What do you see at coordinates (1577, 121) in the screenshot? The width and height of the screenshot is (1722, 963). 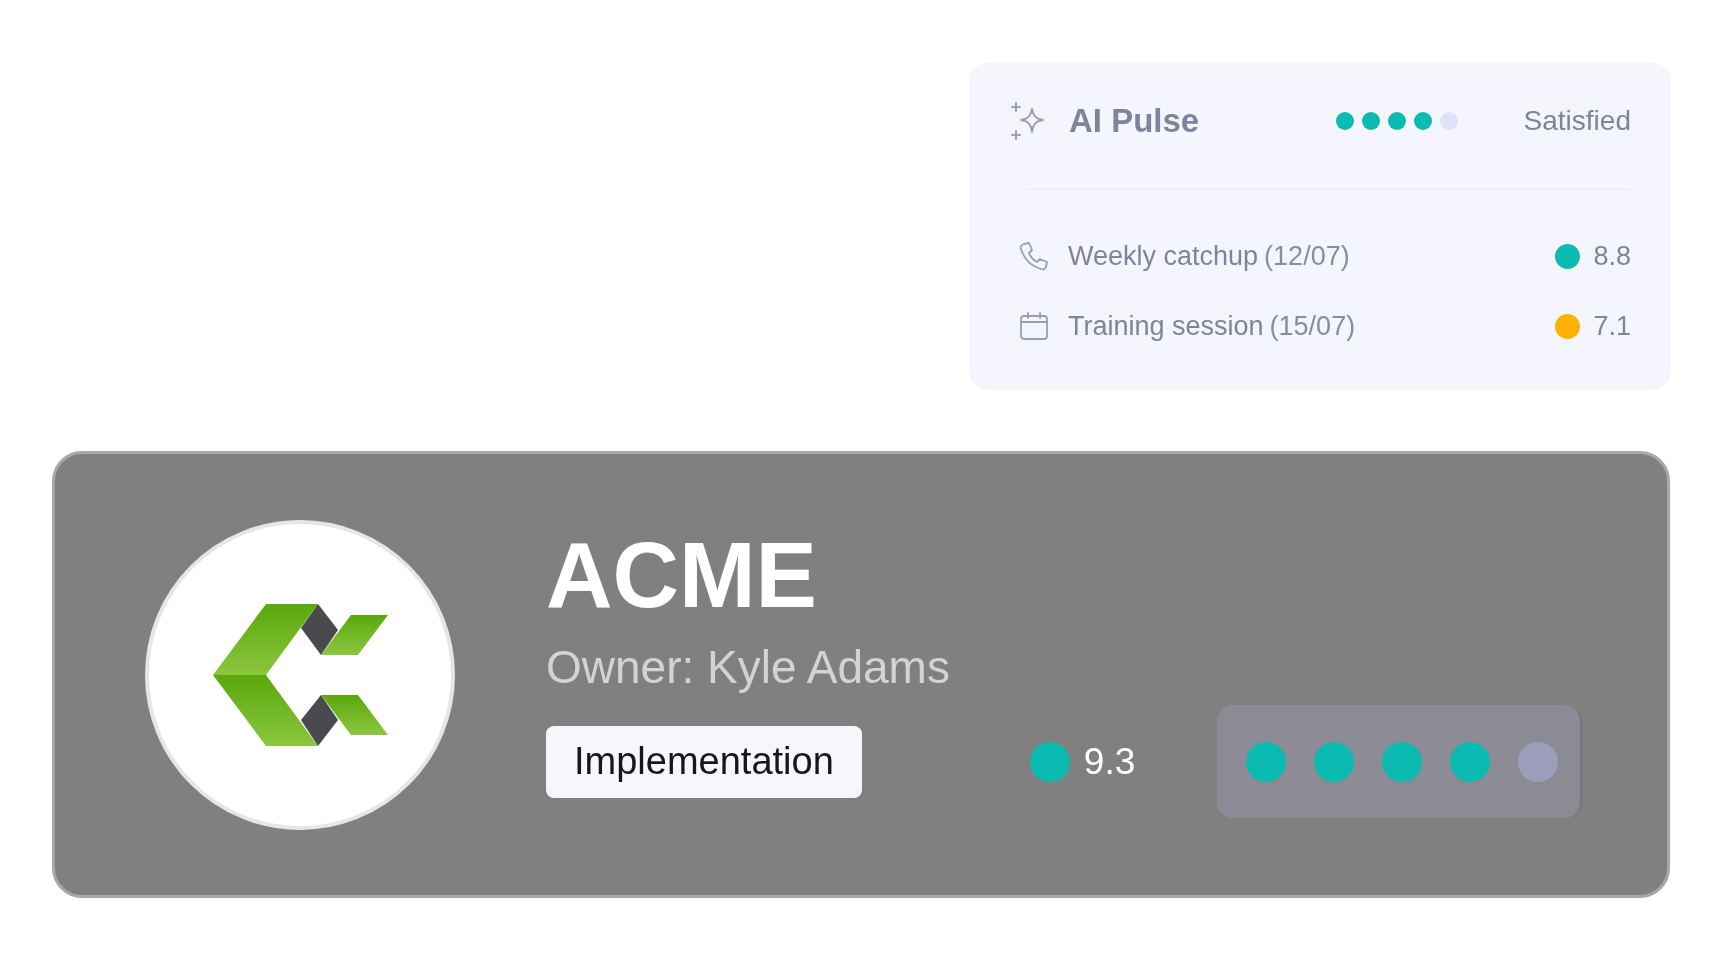 I see `status-label: Satisfied` at bounding box center [1577, 121].